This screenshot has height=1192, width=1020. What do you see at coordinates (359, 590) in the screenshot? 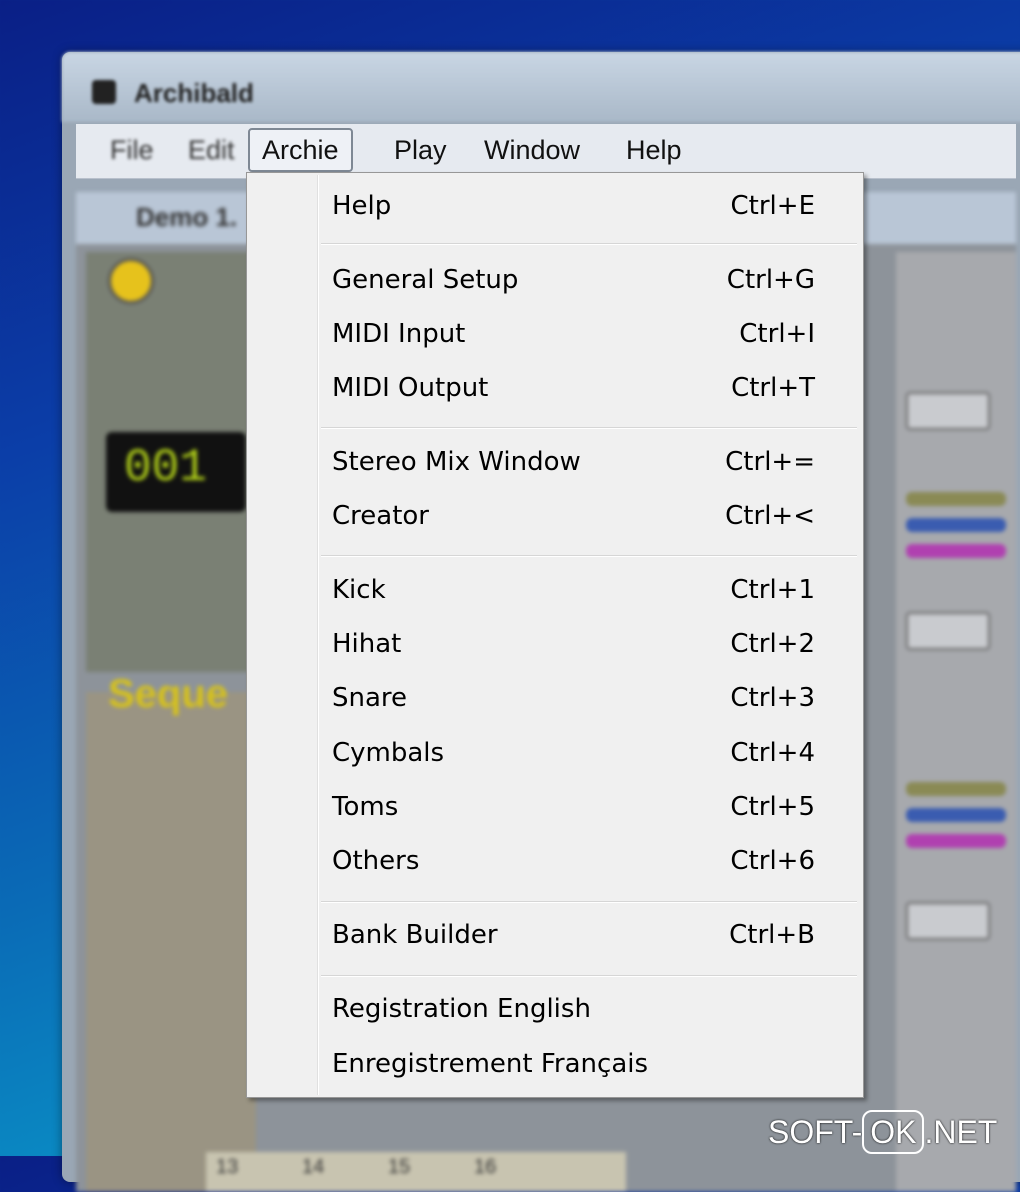
I see `menu-item-label: Kick` at bounding box center [359, 590].